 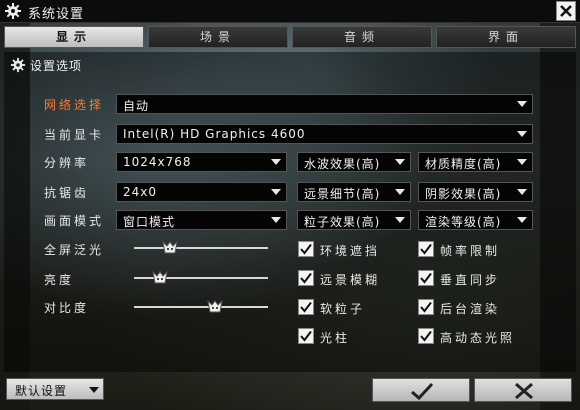 I want to click on antialias-label: 抗锯齿, so click(x=67, y=193).